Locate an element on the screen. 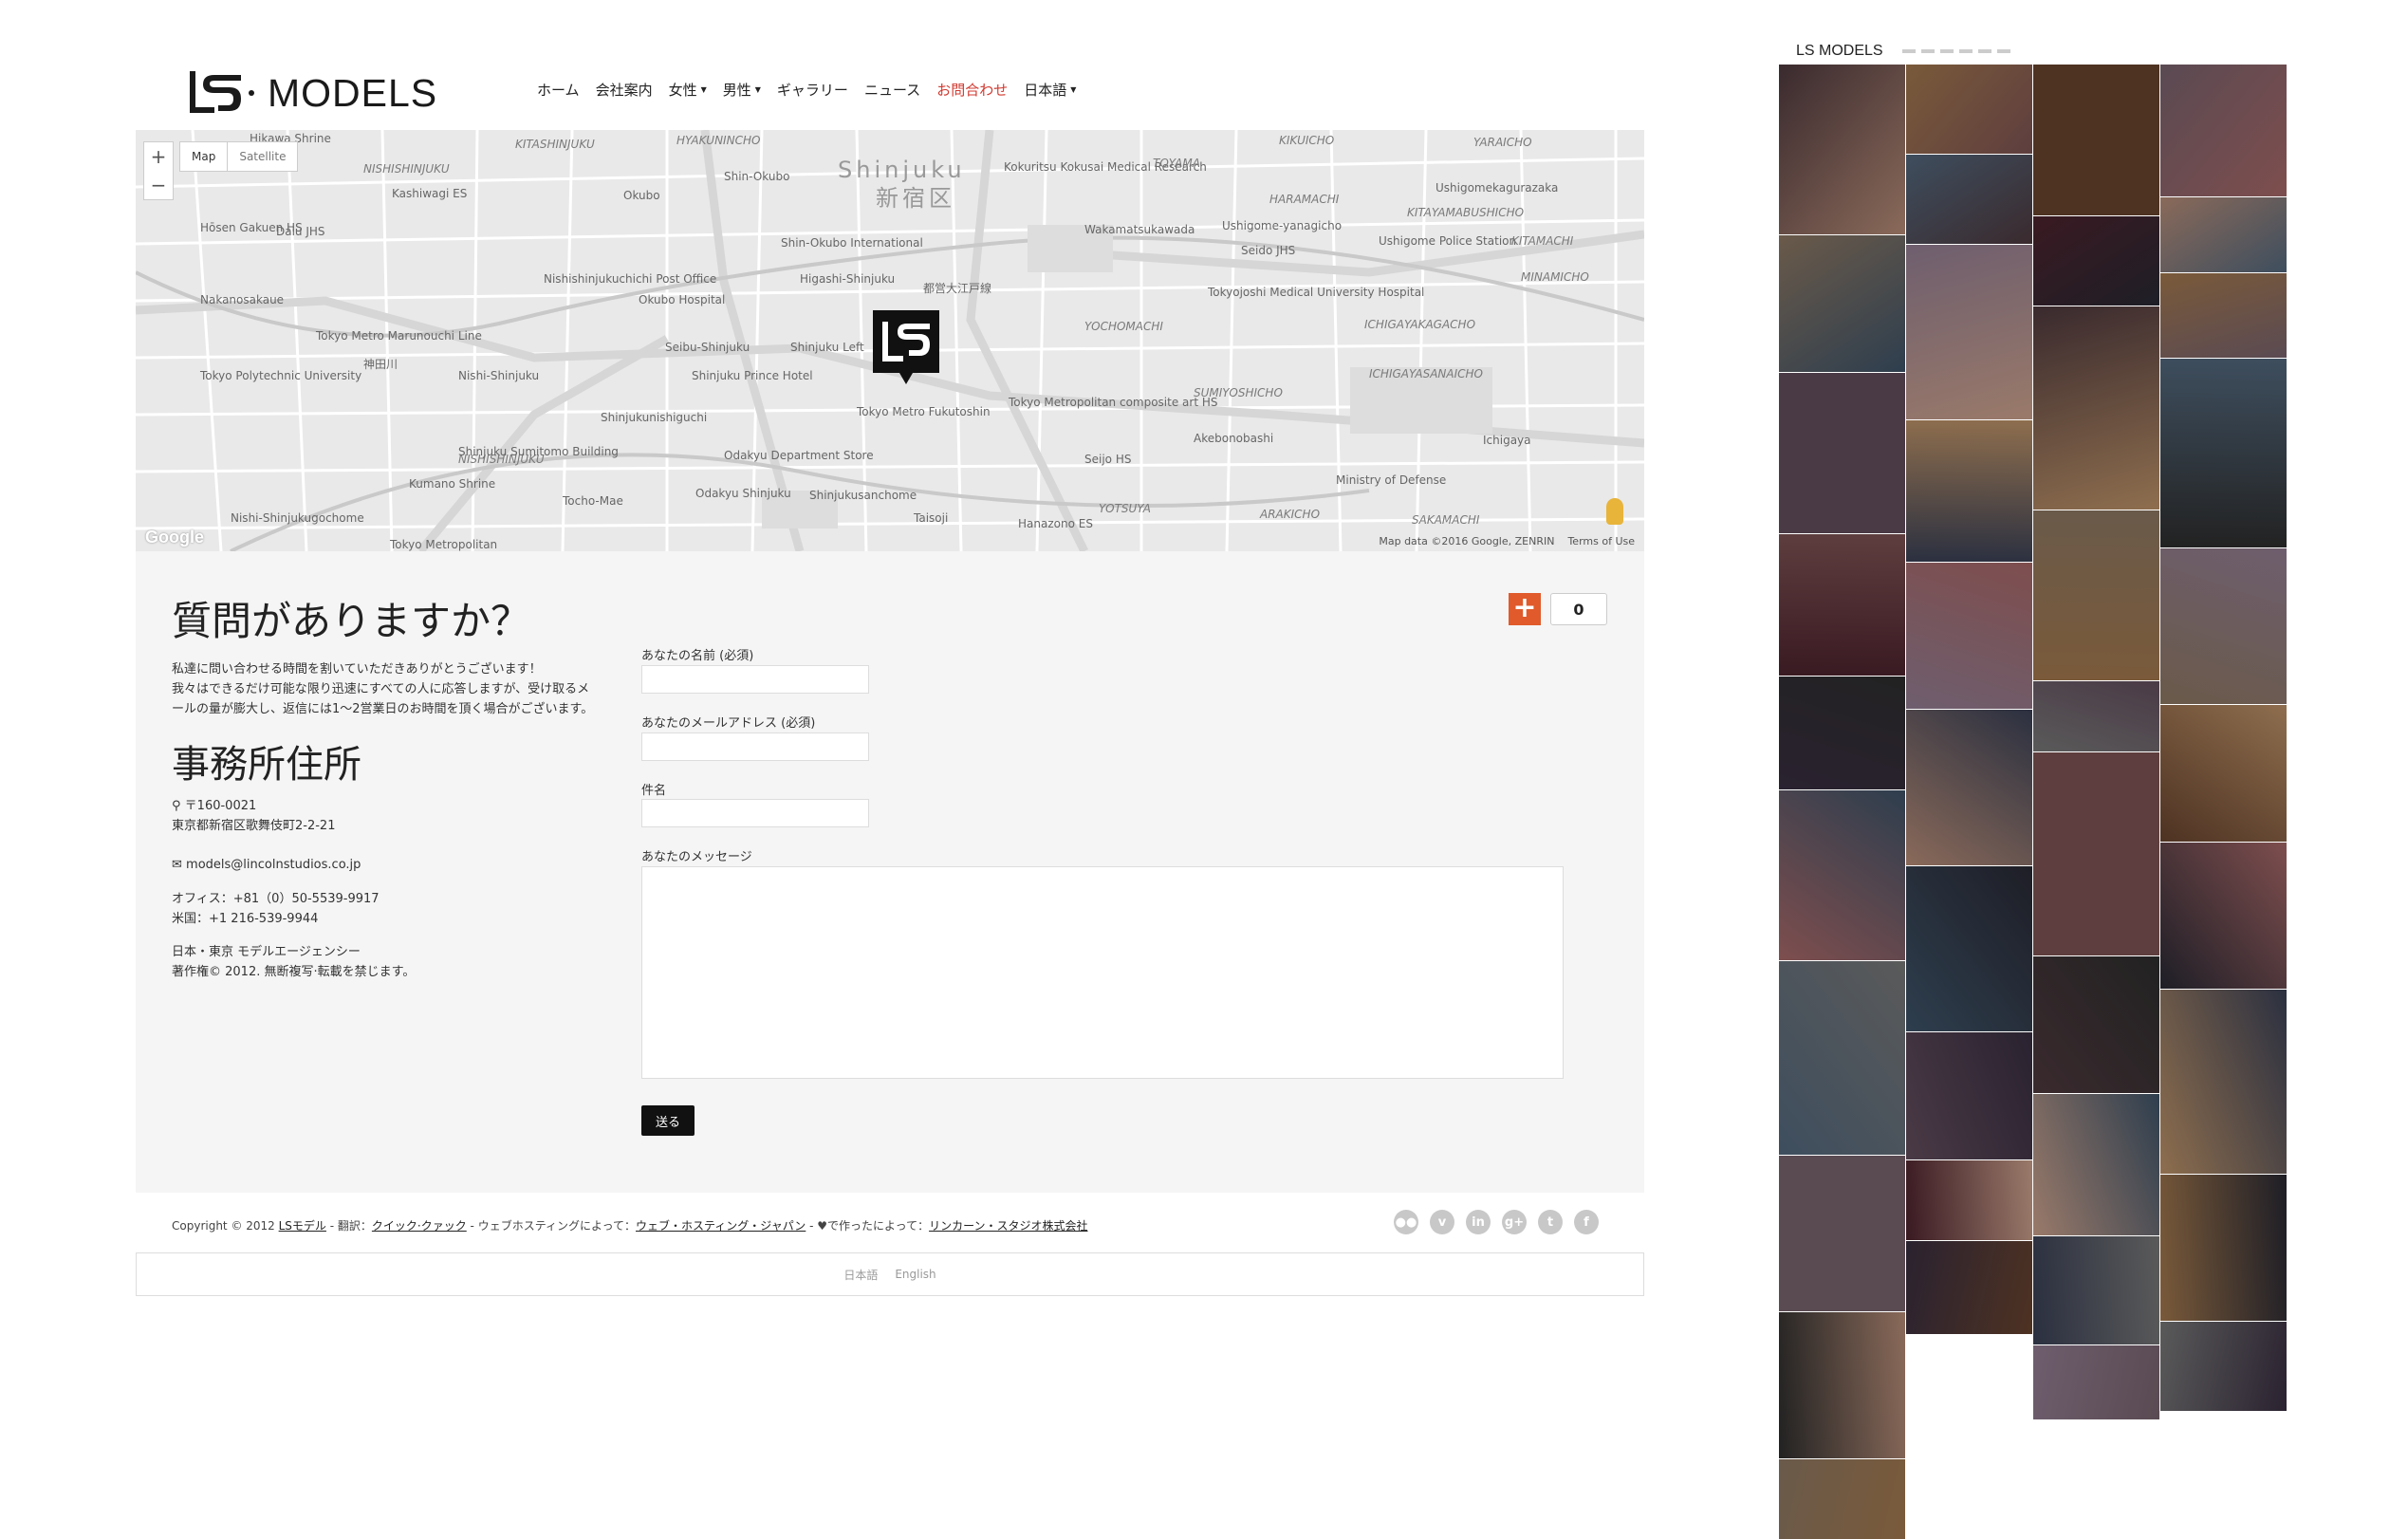  linkedin-icon: in is located at coordinates (1478, 1222).